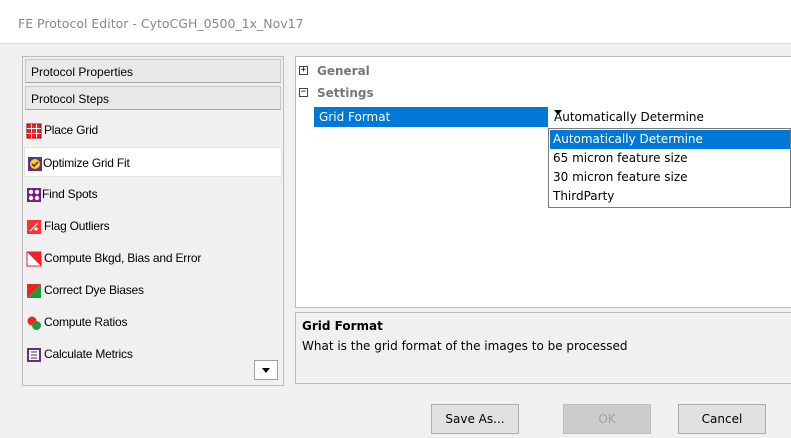 The width and height of the screenshot is (791, 438). Describe the element at coordinates (153, 162) in the screenshot. I see `step-optimize-grid-fit: Optimize Grid Fit` at that location.